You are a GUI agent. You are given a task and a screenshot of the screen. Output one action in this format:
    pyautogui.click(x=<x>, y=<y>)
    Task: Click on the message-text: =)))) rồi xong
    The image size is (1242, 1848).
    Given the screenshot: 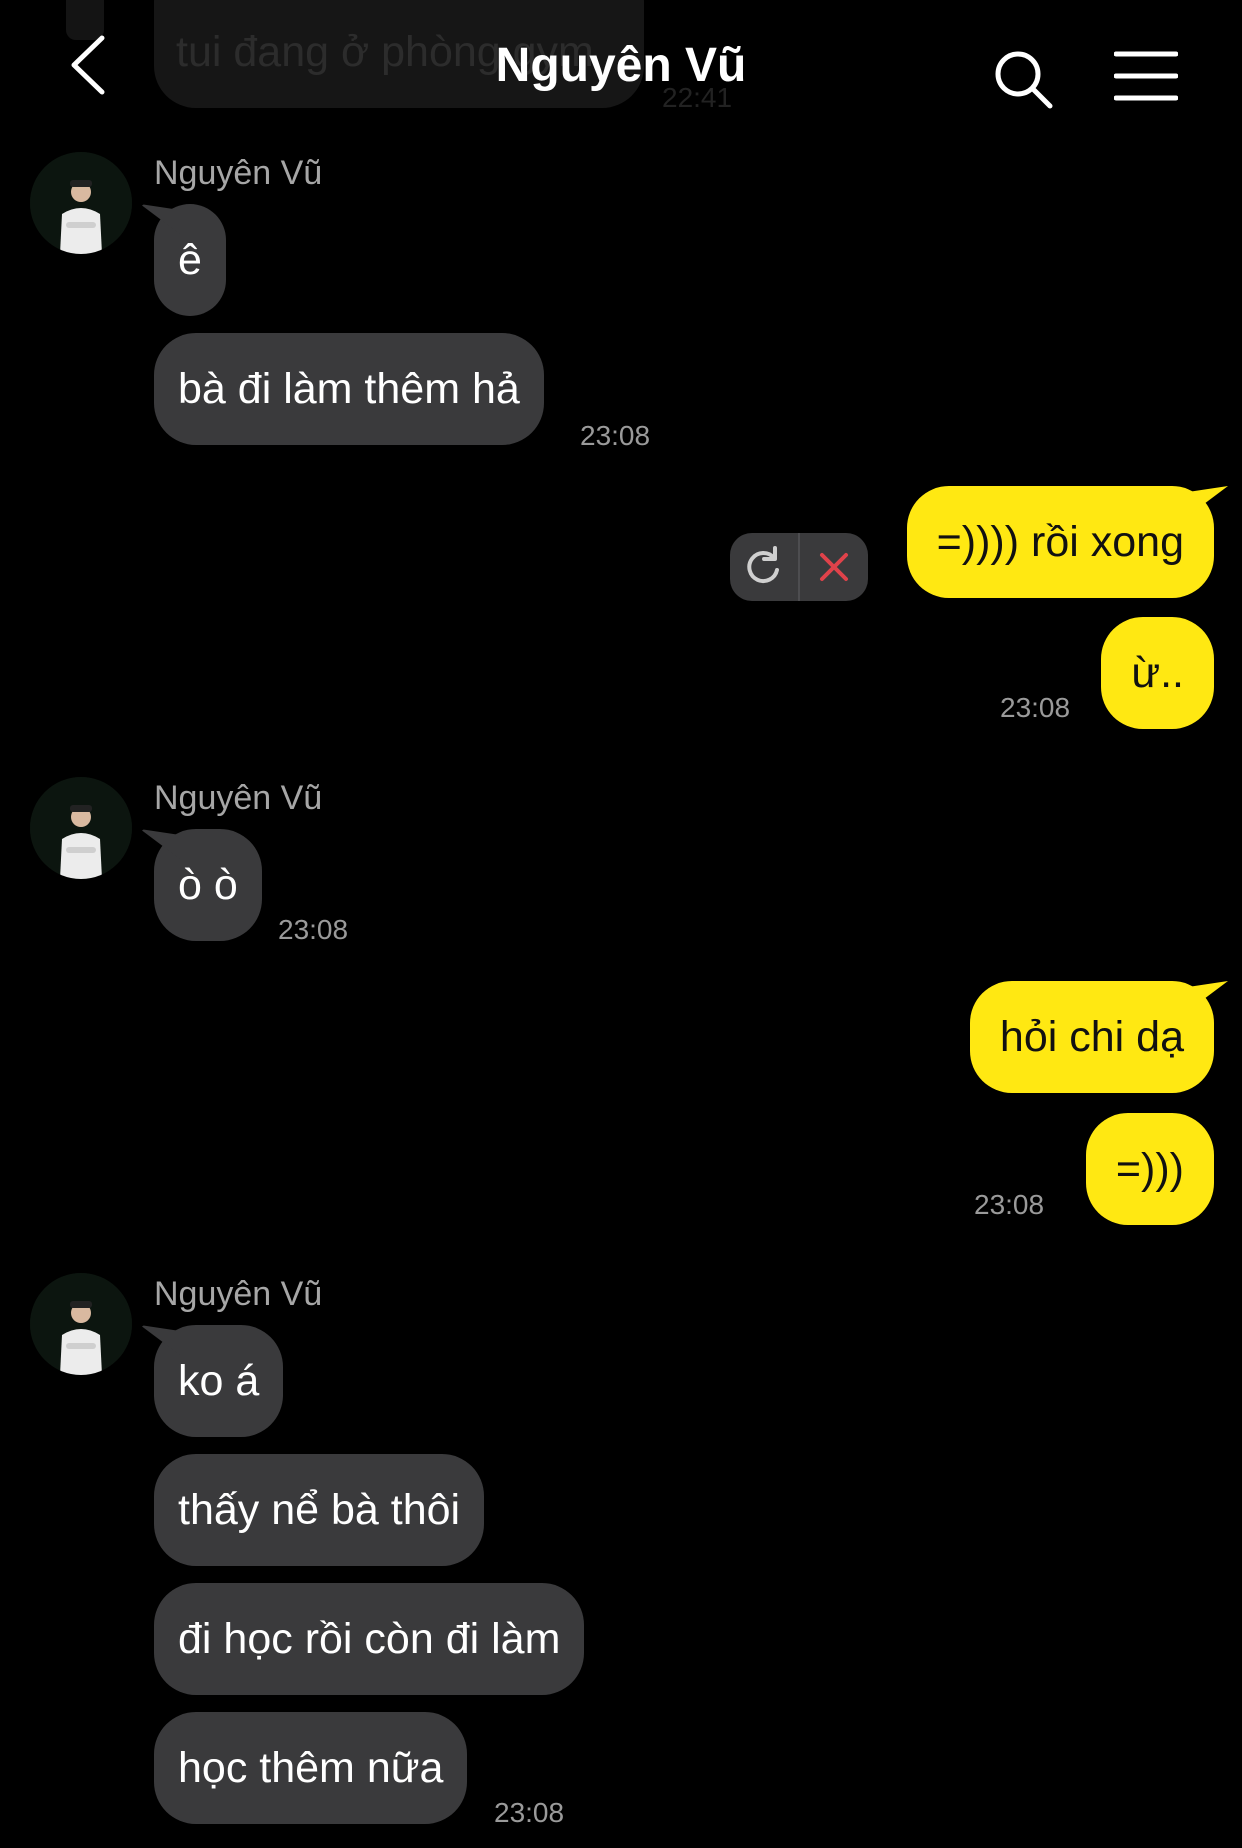 What is the action you would take?
    pyautogui.click(x=1060, y=542)
    